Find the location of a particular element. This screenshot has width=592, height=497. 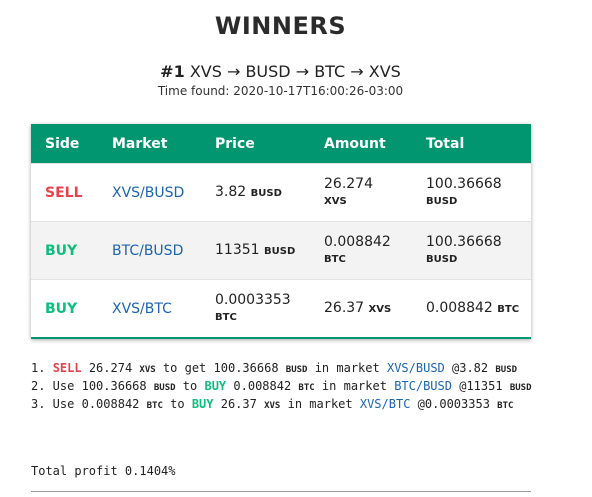

header-market: Market is located at coordinates (140, 143).